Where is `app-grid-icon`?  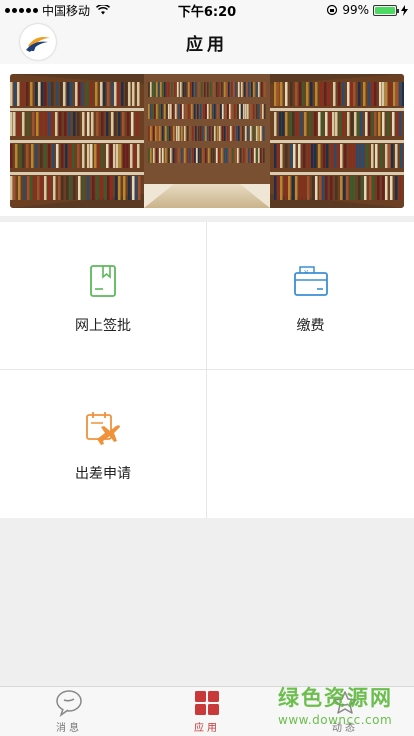
app-grid-icon is located at coordinates (207, 703).